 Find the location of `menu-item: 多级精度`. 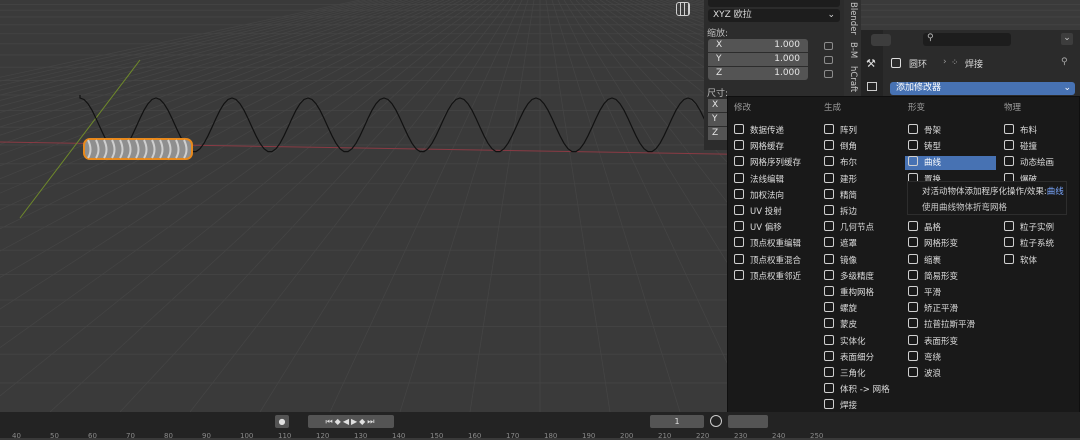

menu-item: 多级精度 is located at coordinates (864, 276).